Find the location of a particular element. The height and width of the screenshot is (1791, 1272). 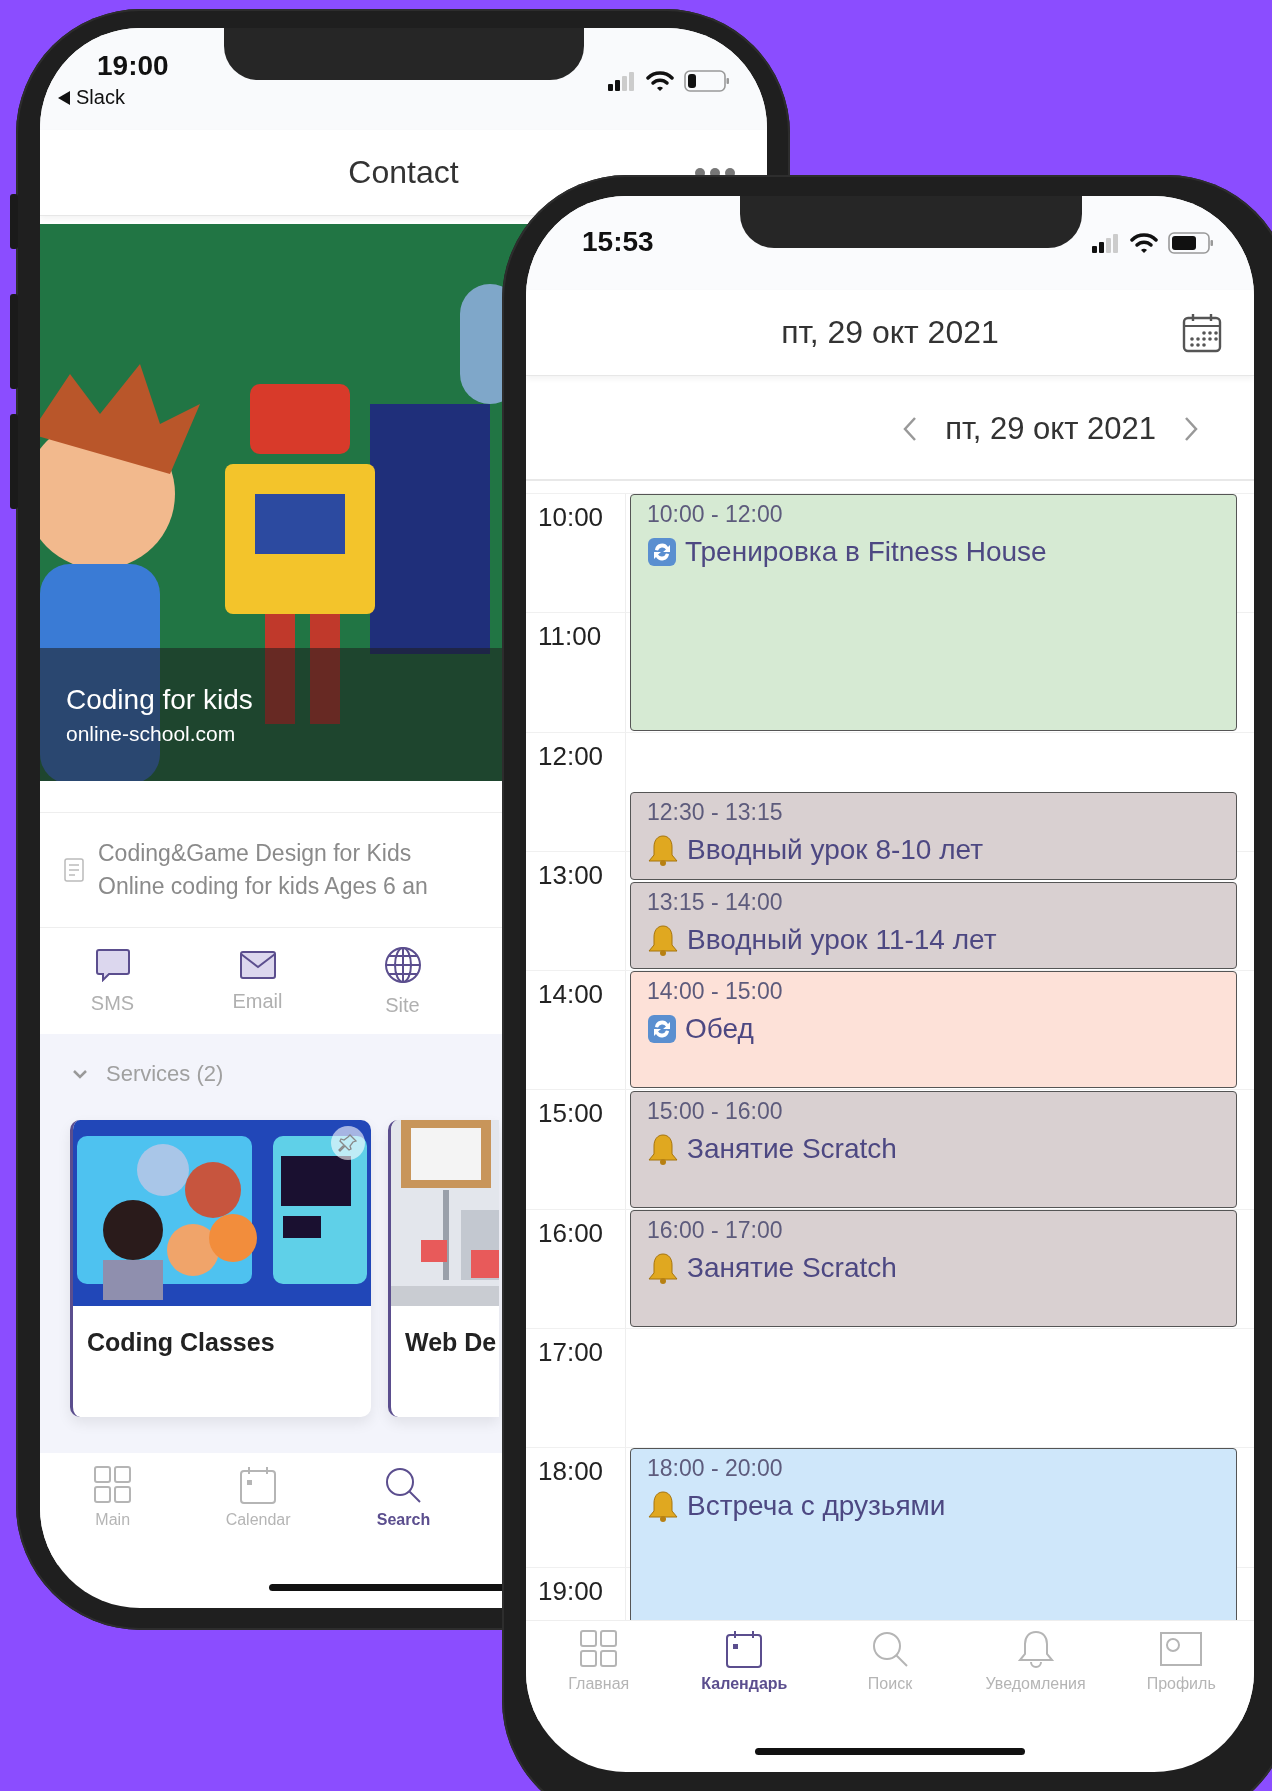

chevron-right-icon is located at coordinates (1191, 428).